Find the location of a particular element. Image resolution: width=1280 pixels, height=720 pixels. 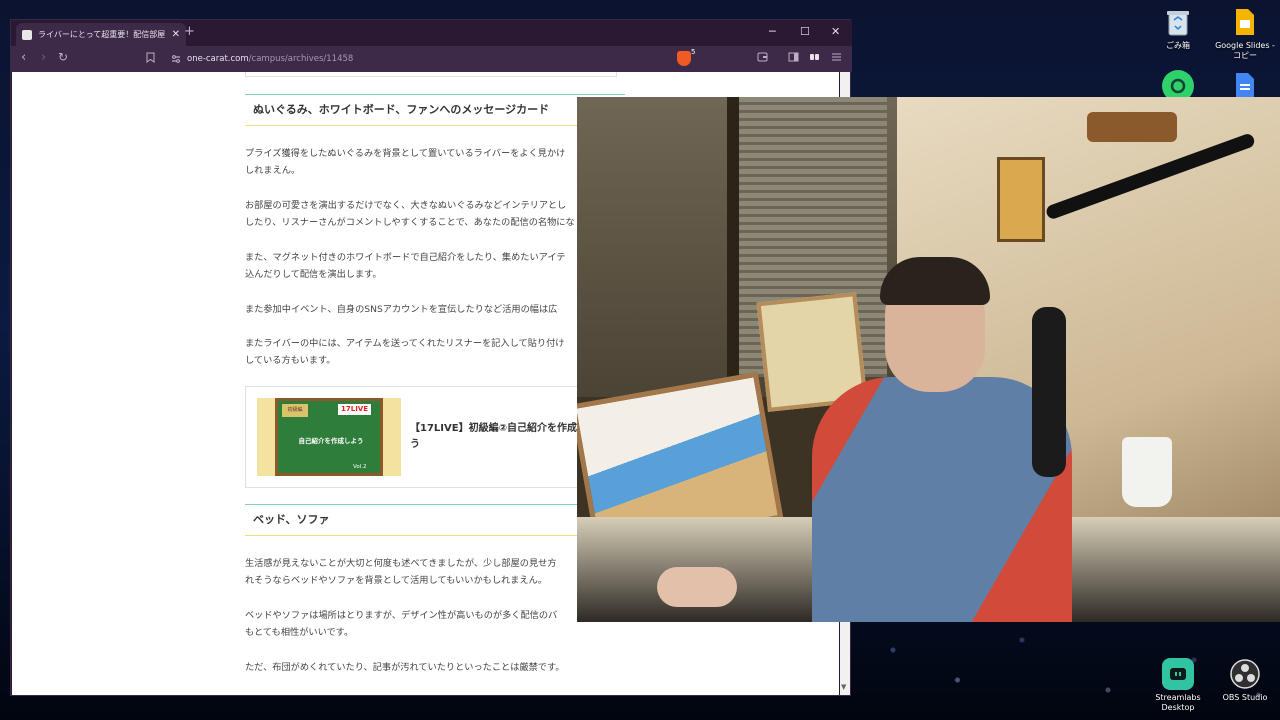

wallet-icon is located at coordinates (762, 58).